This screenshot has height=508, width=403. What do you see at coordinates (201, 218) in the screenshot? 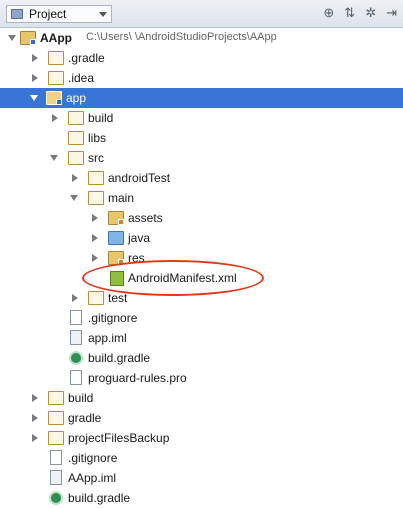
I see `tree-row-assets-folder: assets` at bounding box center [201, 218].